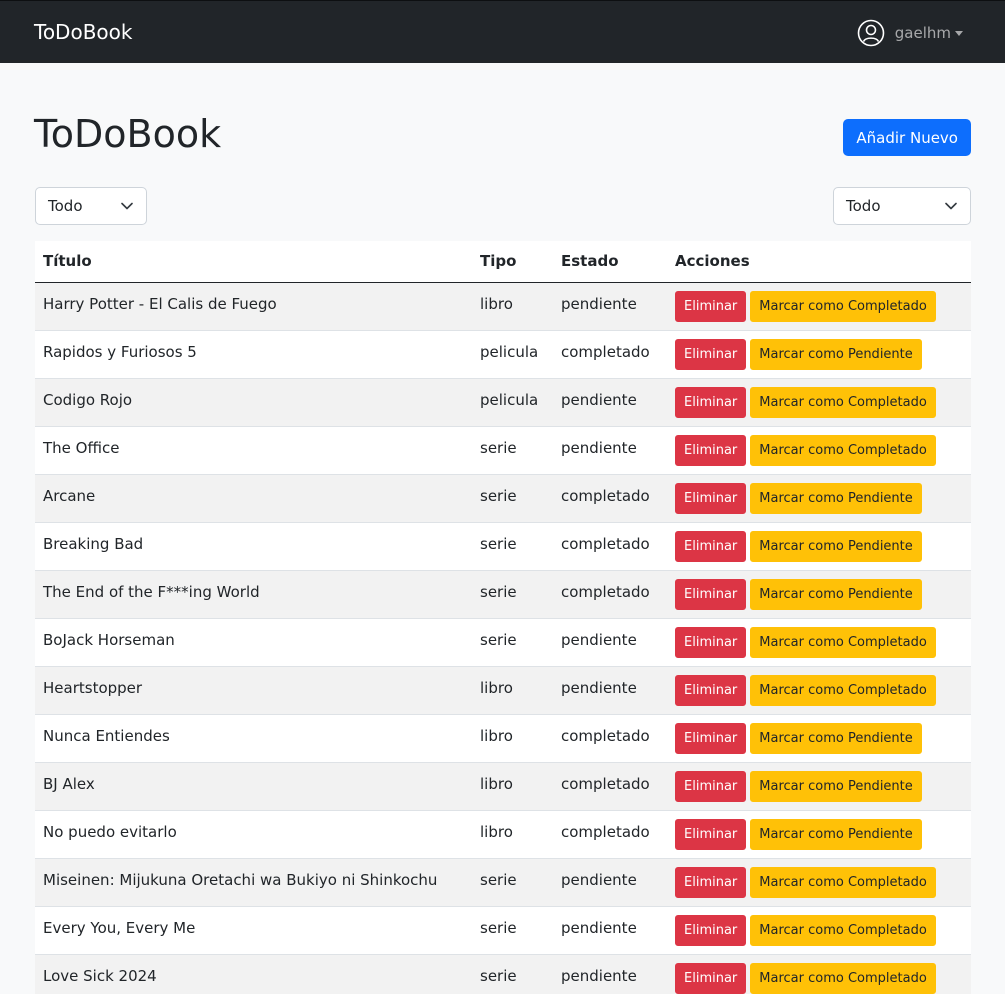 The height and width of the screenshot is (994, 1005). Describe the element at coordinates (610, 262) in the screenshot. I see `column-header-estado: Estado` at that location.